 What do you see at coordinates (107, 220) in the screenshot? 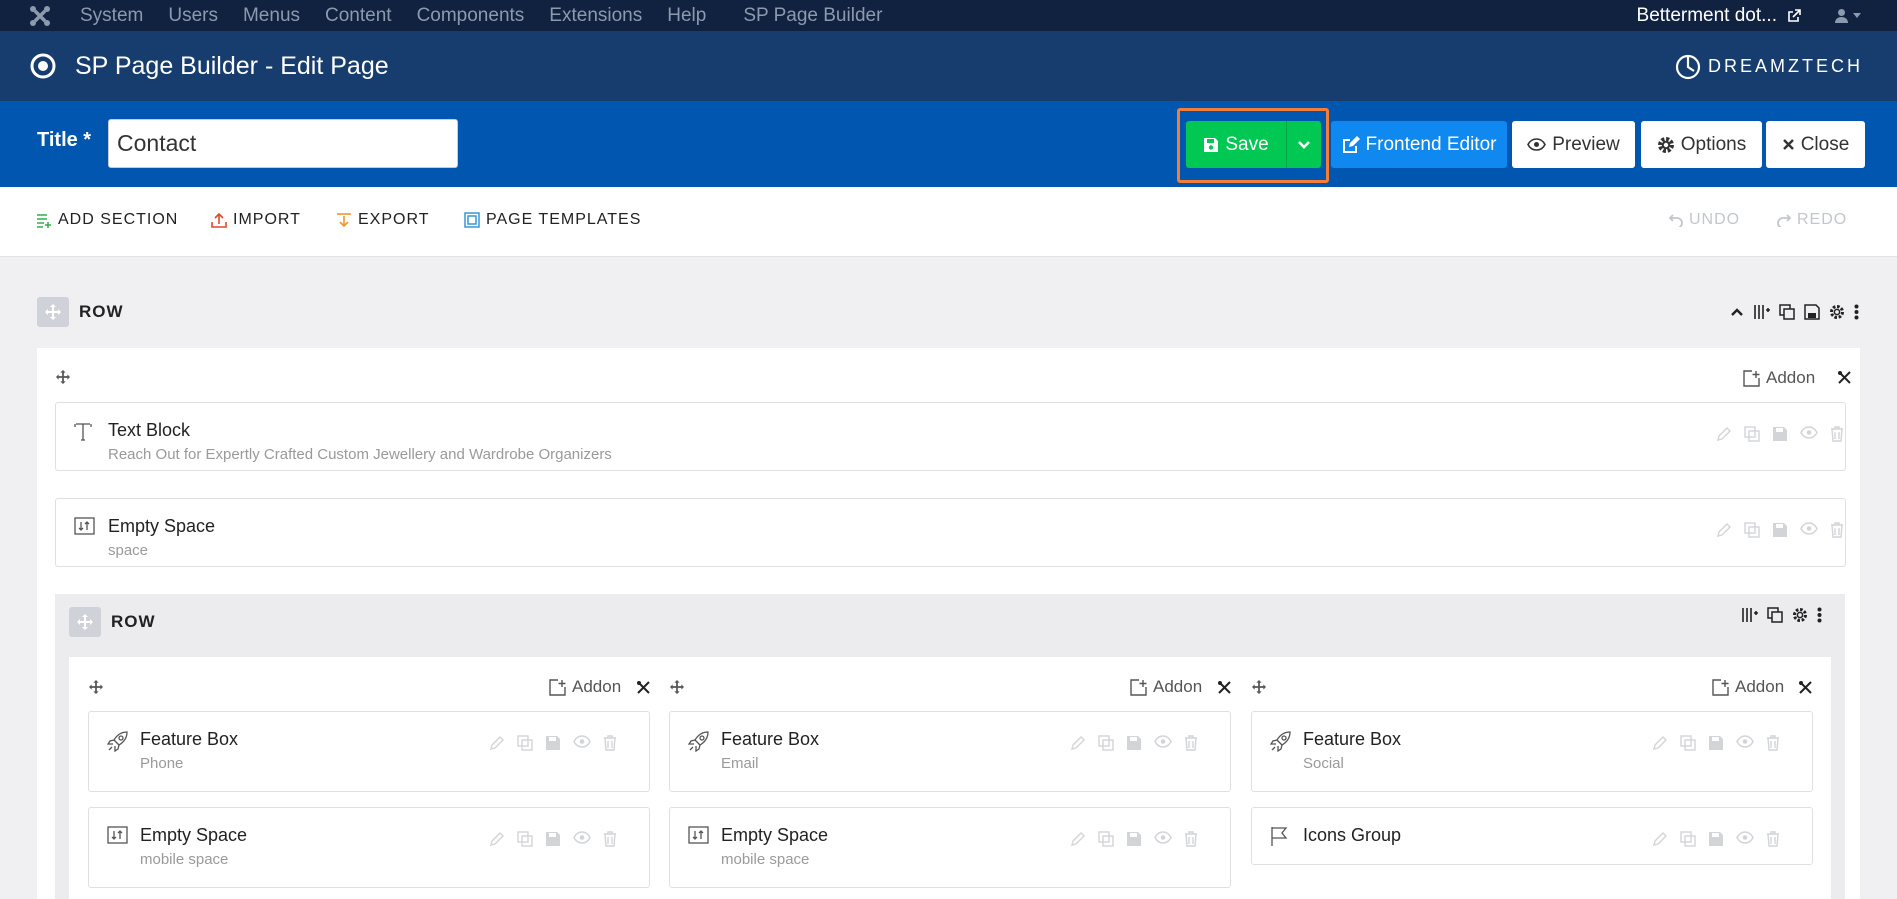
I see `add-section-button: ADD SECTION` at bounding box center [107, 220].